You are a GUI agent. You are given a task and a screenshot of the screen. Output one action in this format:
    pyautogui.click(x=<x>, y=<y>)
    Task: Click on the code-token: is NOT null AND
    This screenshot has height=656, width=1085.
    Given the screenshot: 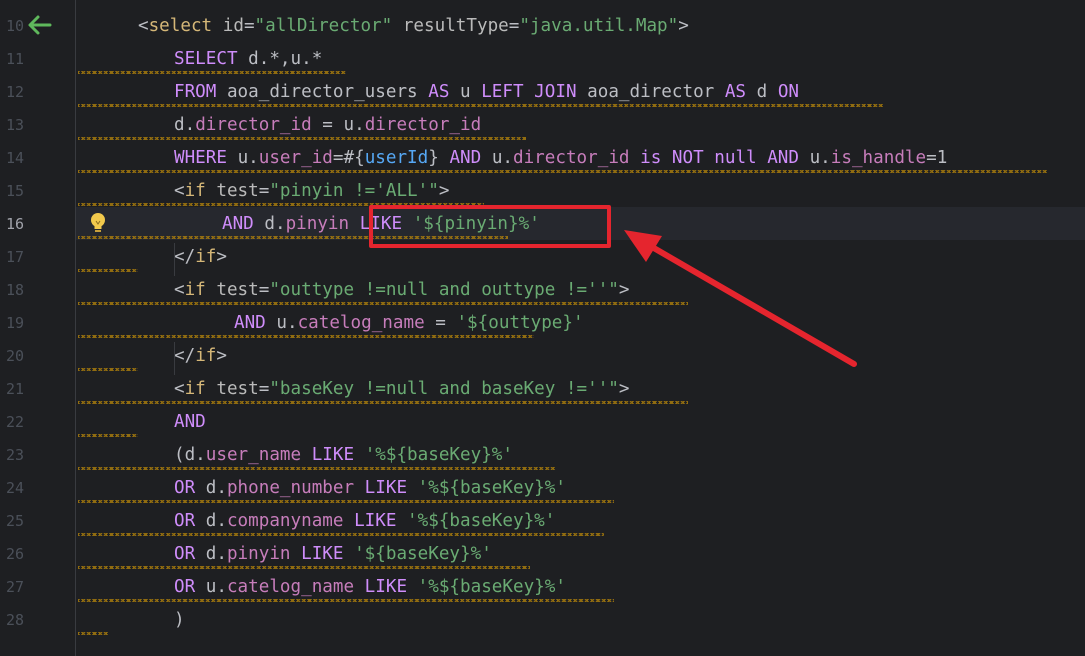 What is the action you would take?
    pyautogui.click(x=725, y=158)
    